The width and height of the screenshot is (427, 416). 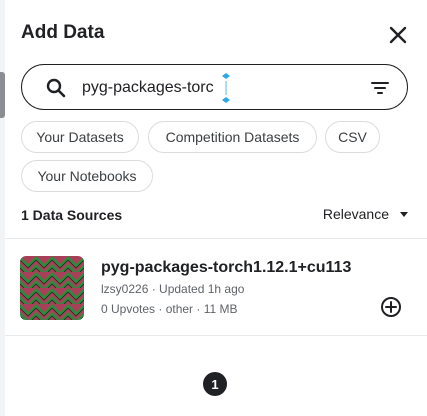 What do you see at coordinates (352, 137) in the screenshot?
I see `chip-csv: CSV` at bounding box center [352, 137].